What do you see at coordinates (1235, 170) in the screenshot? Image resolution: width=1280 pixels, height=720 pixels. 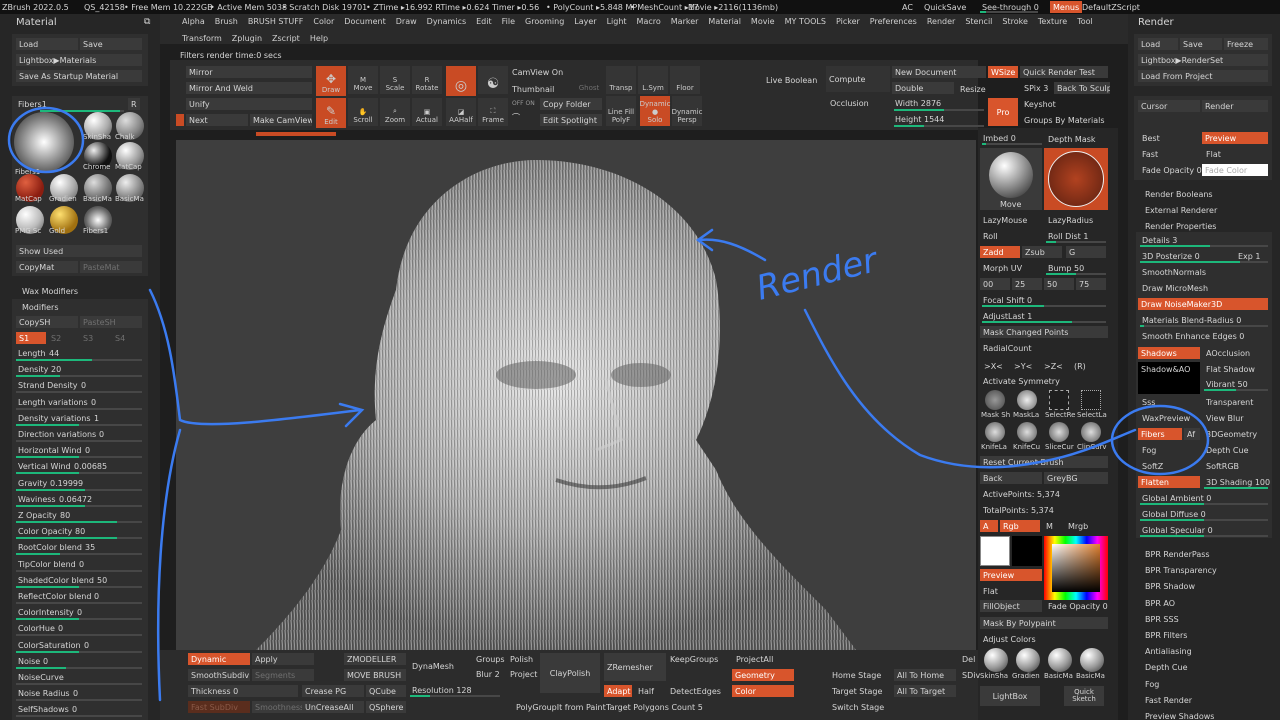 I see `fade-color-swatch: Fade Color` at bounding box center [1235, 170].